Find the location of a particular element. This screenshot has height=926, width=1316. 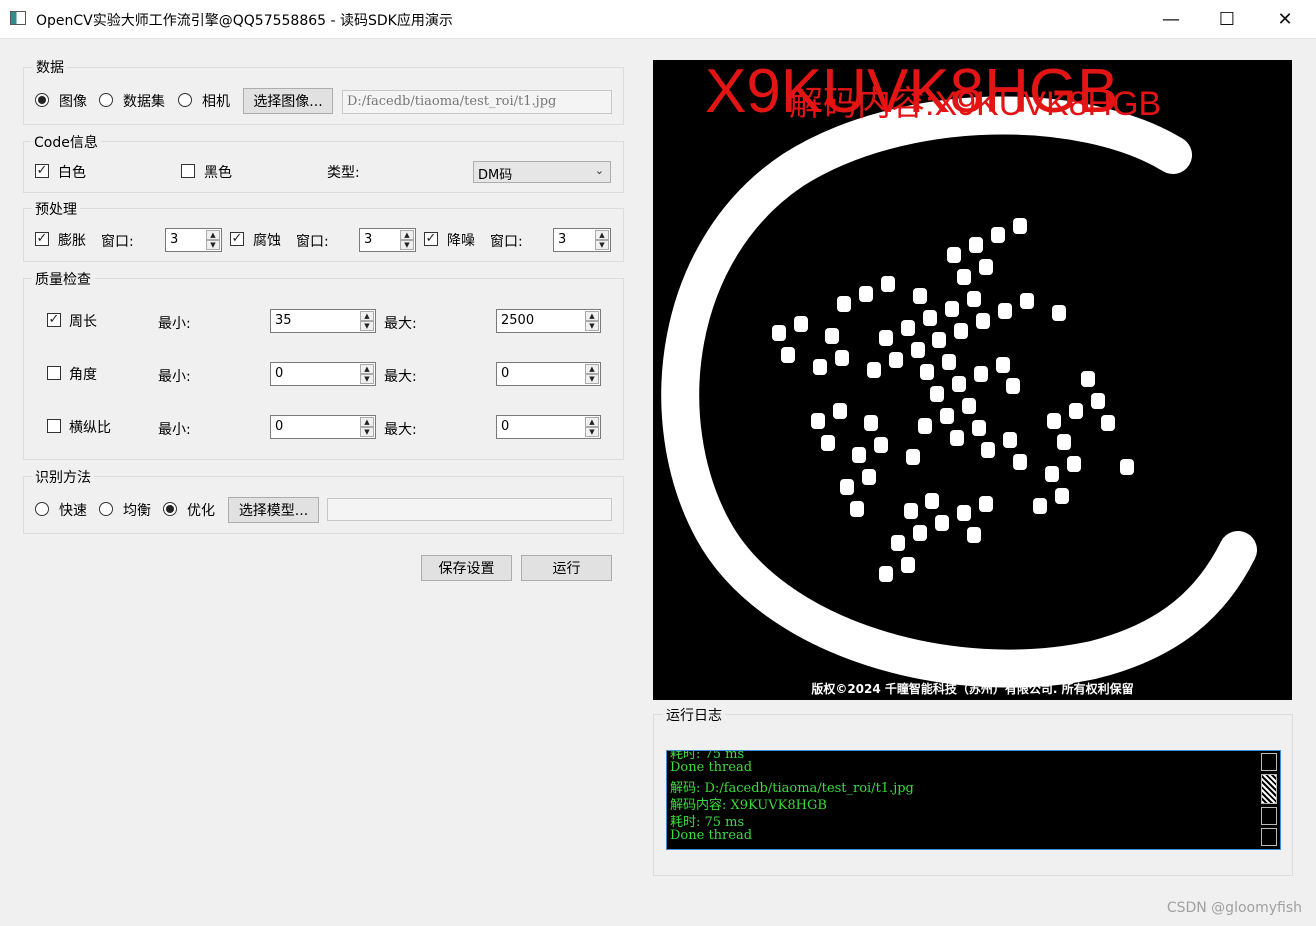

radio-fast is located at coordinates (42, 509).